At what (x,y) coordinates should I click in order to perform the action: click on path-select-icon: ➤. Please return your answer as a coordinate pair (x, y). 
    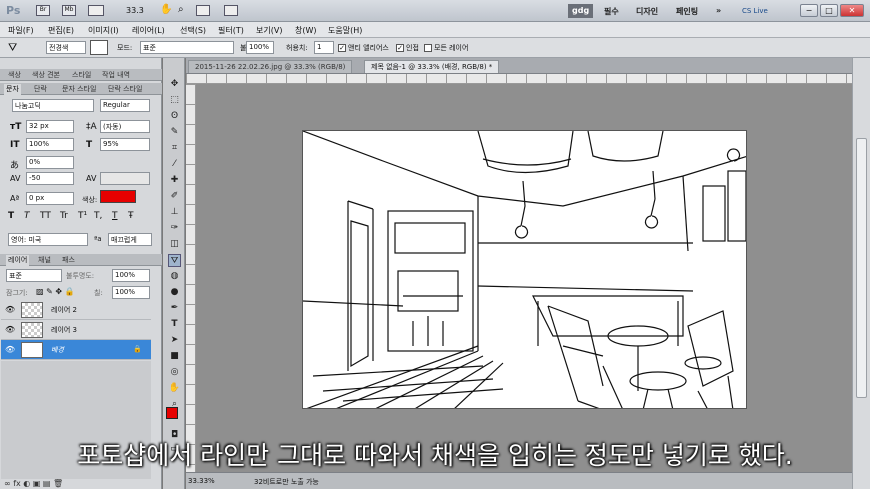
    Looking at the image, I should click on (174, 340).